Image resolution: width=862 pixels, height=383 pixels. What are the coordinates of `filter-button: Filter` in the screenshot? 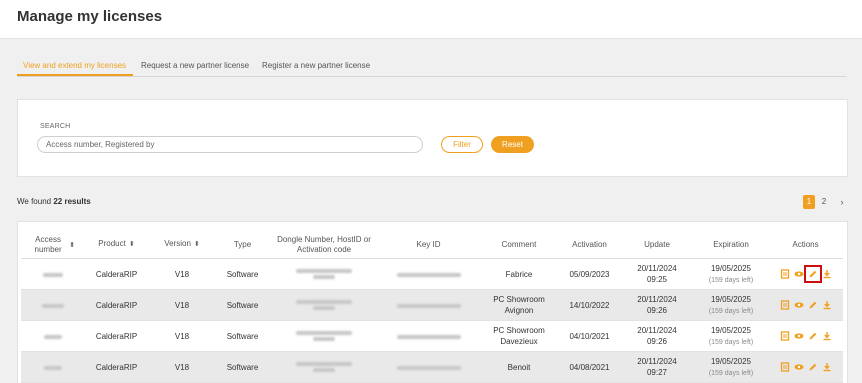 It's located at (462, 144).